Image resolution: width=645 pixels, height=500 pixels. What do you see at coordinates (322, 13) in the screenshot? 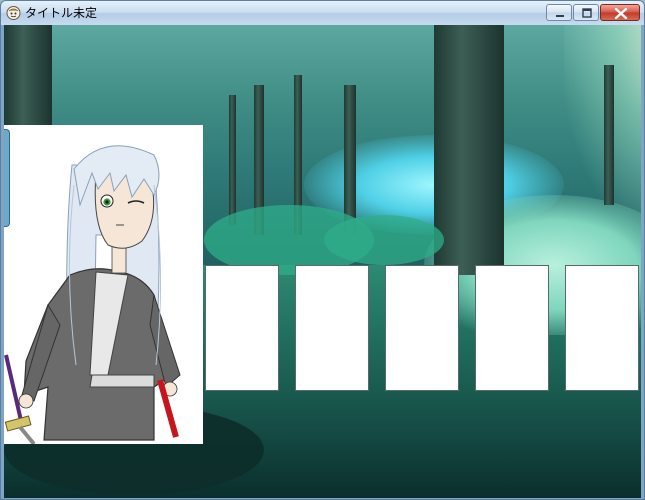
I see `title-bar: タイトル未定` at bounding box center [322, 13].